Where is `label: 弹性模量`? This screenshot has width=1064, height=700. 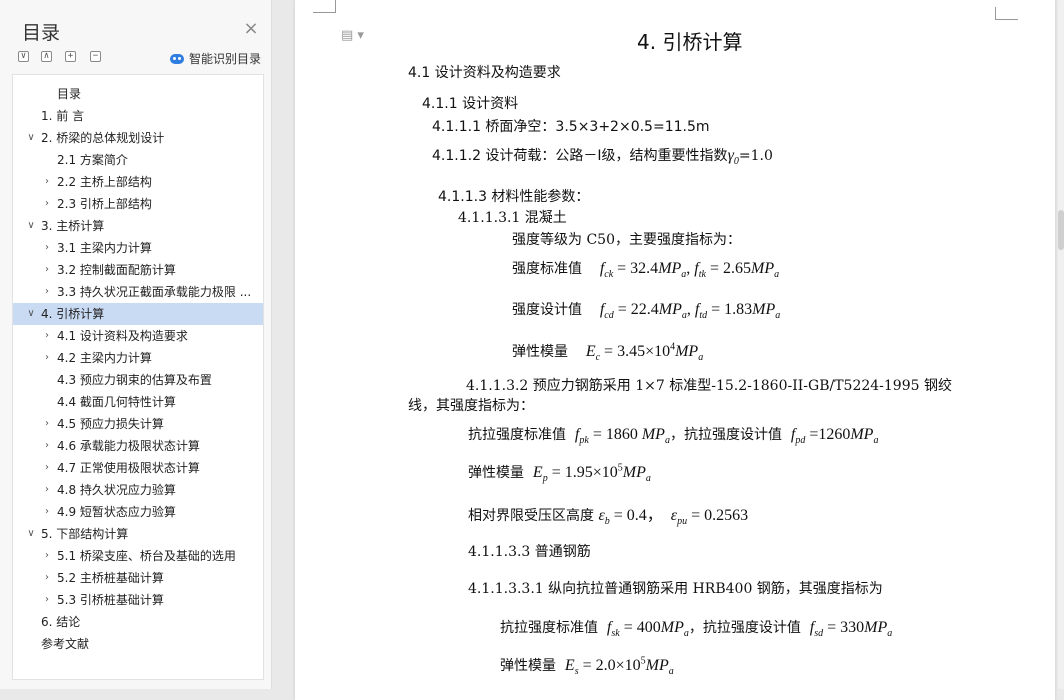 label: 弹性模量 is located at coordinates (540, 352).